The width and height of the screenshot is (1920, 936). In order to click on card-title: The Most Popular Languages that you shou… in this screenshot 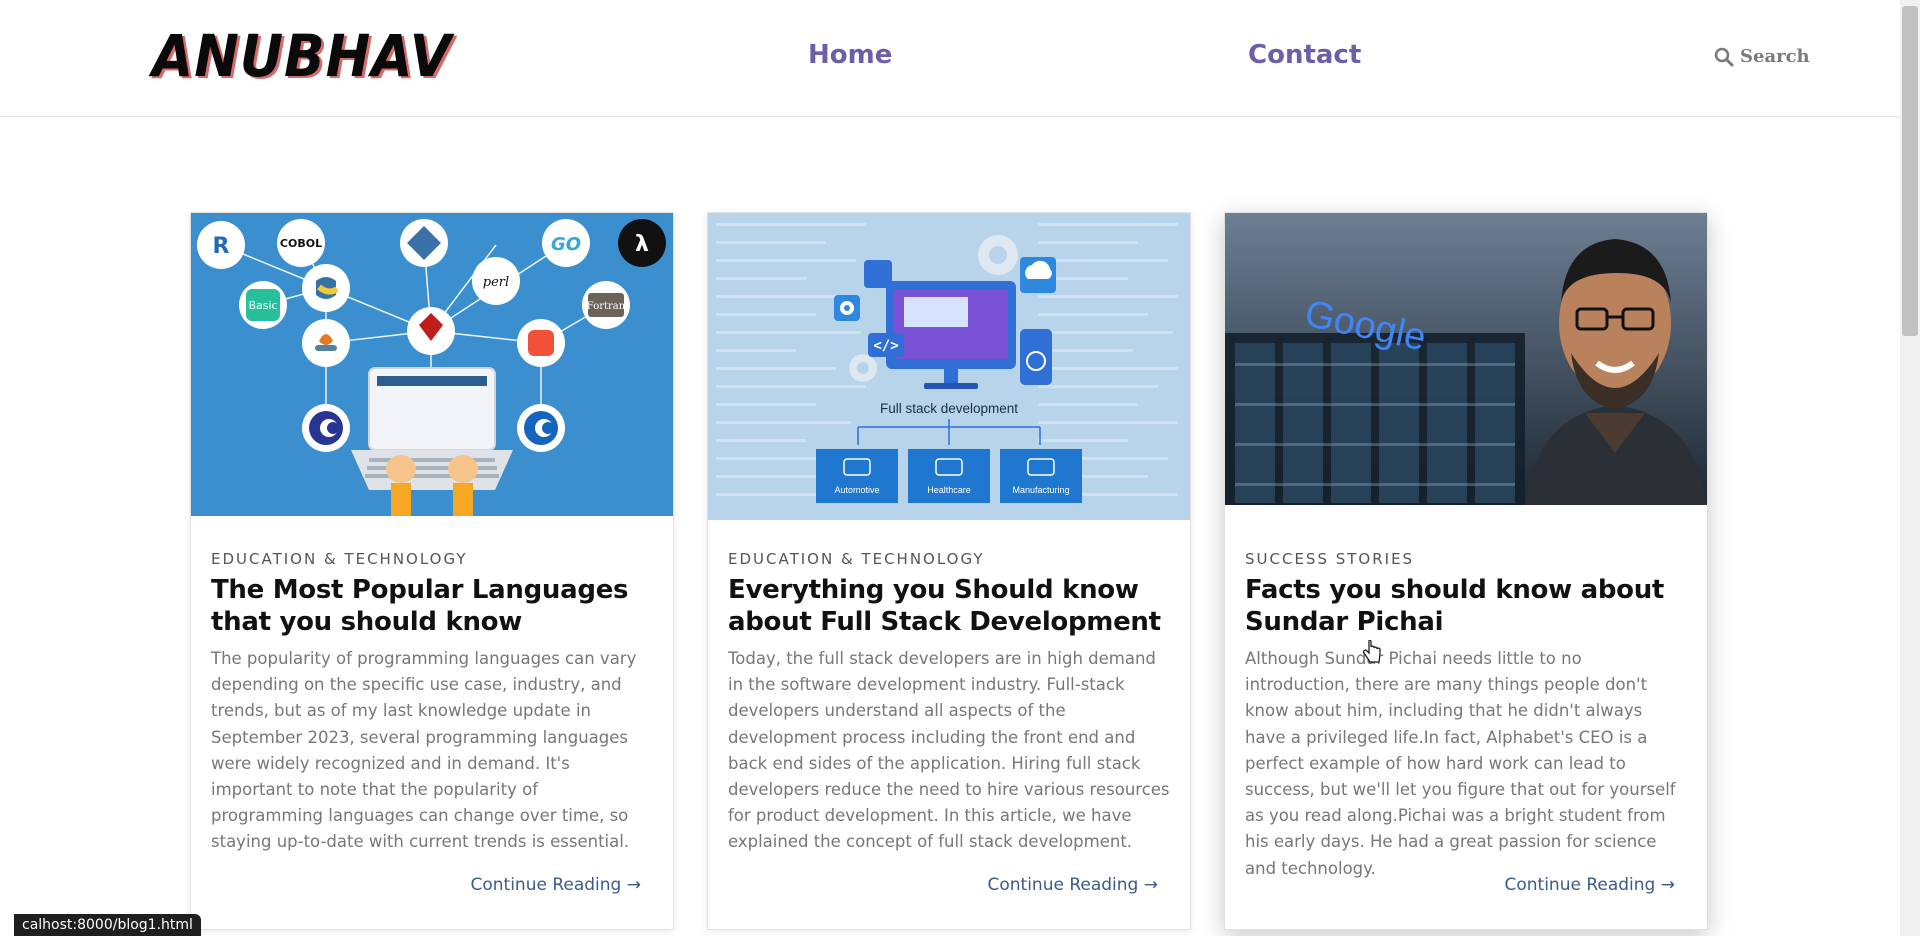, I will do `click(432, 606)`.